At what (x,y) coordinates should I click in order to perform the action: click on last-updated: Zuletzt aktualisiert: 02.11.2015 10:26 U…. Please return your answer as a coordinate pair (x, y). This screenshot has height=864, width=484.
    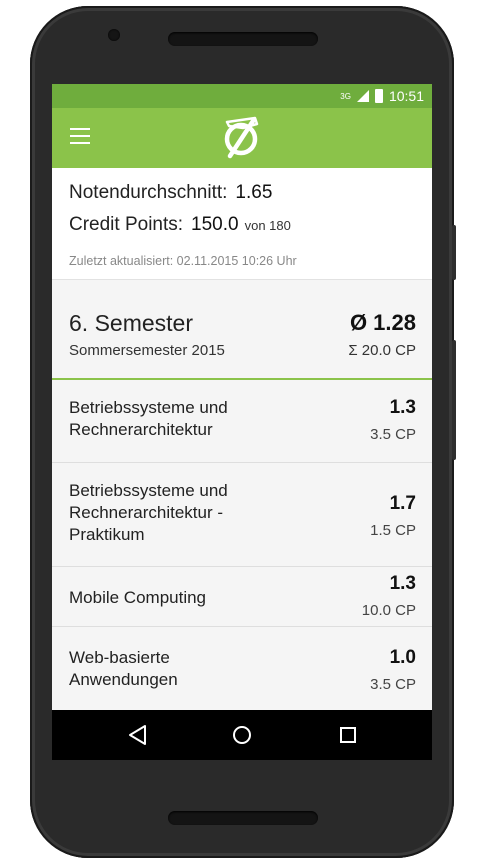
    Looking at the image, I should click on (183, 261).